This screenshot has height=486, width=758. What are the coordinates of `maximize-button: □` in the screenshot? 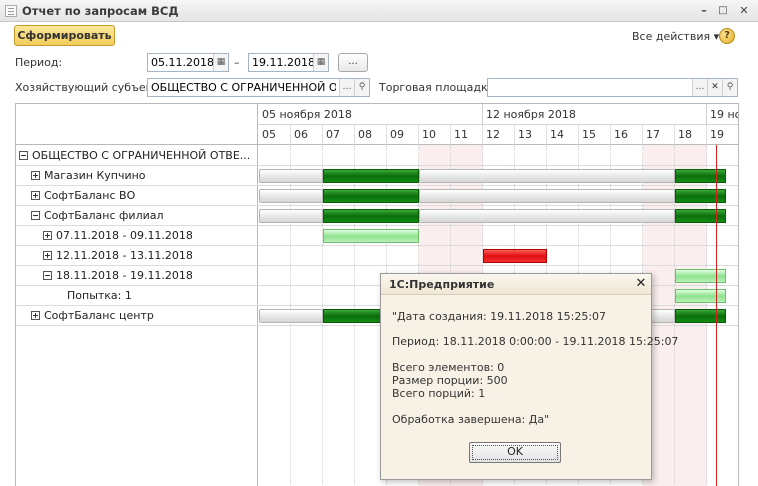 It's located at (723, 10).